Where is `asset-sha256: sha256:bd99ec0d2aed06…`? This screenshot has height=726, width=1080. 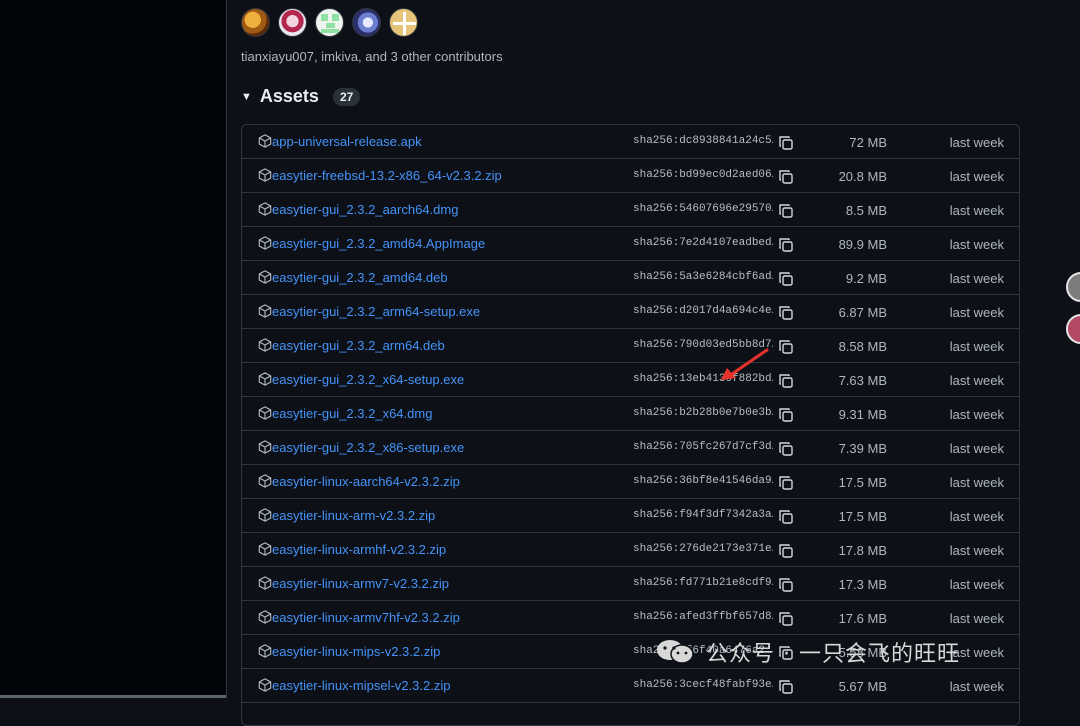
asset-sha256: sha256:bd99ec0d2aed06… is located at coordinates (703, 175).